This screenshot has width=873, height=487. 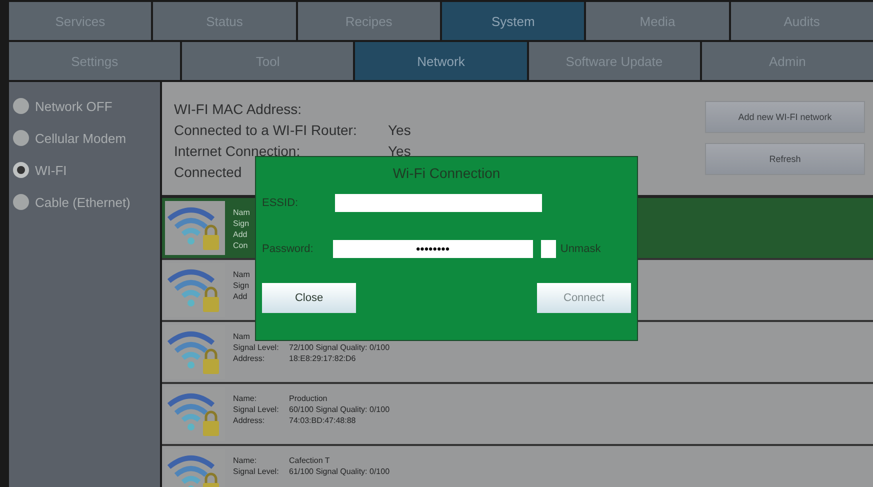 I want to click on checkbox-label: Unmask, so click(x=581, y=249).